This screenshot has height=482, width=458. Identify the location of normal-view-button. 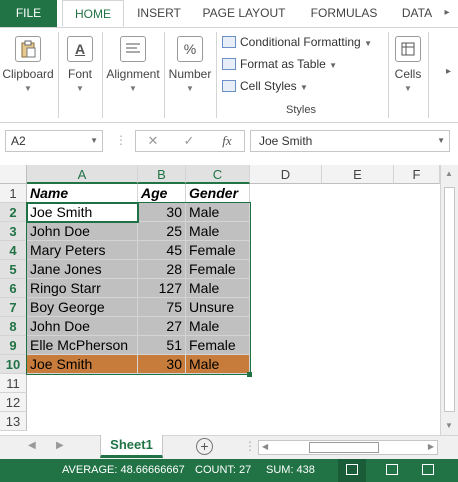
(352, 470).